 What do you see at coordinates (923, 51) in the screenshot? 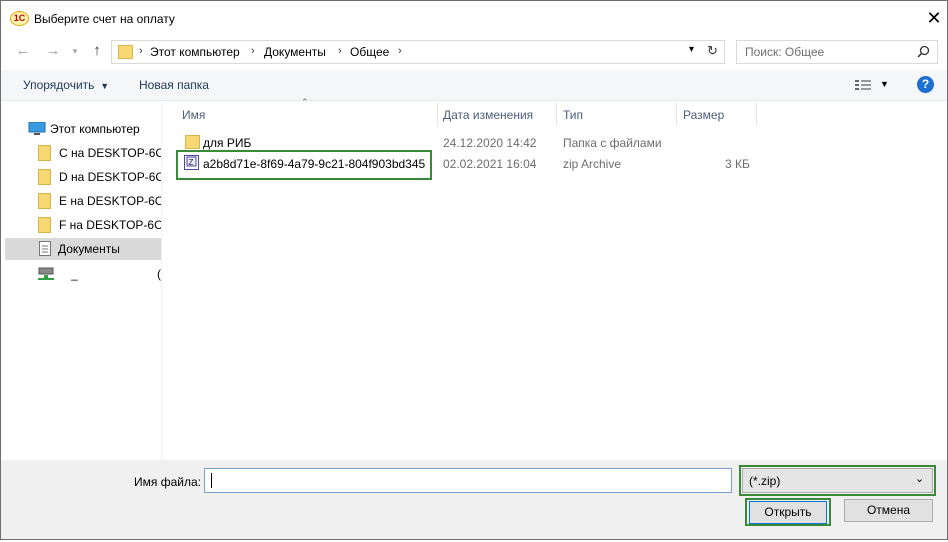
I see `search-icon` at bounding box center [923, 51].